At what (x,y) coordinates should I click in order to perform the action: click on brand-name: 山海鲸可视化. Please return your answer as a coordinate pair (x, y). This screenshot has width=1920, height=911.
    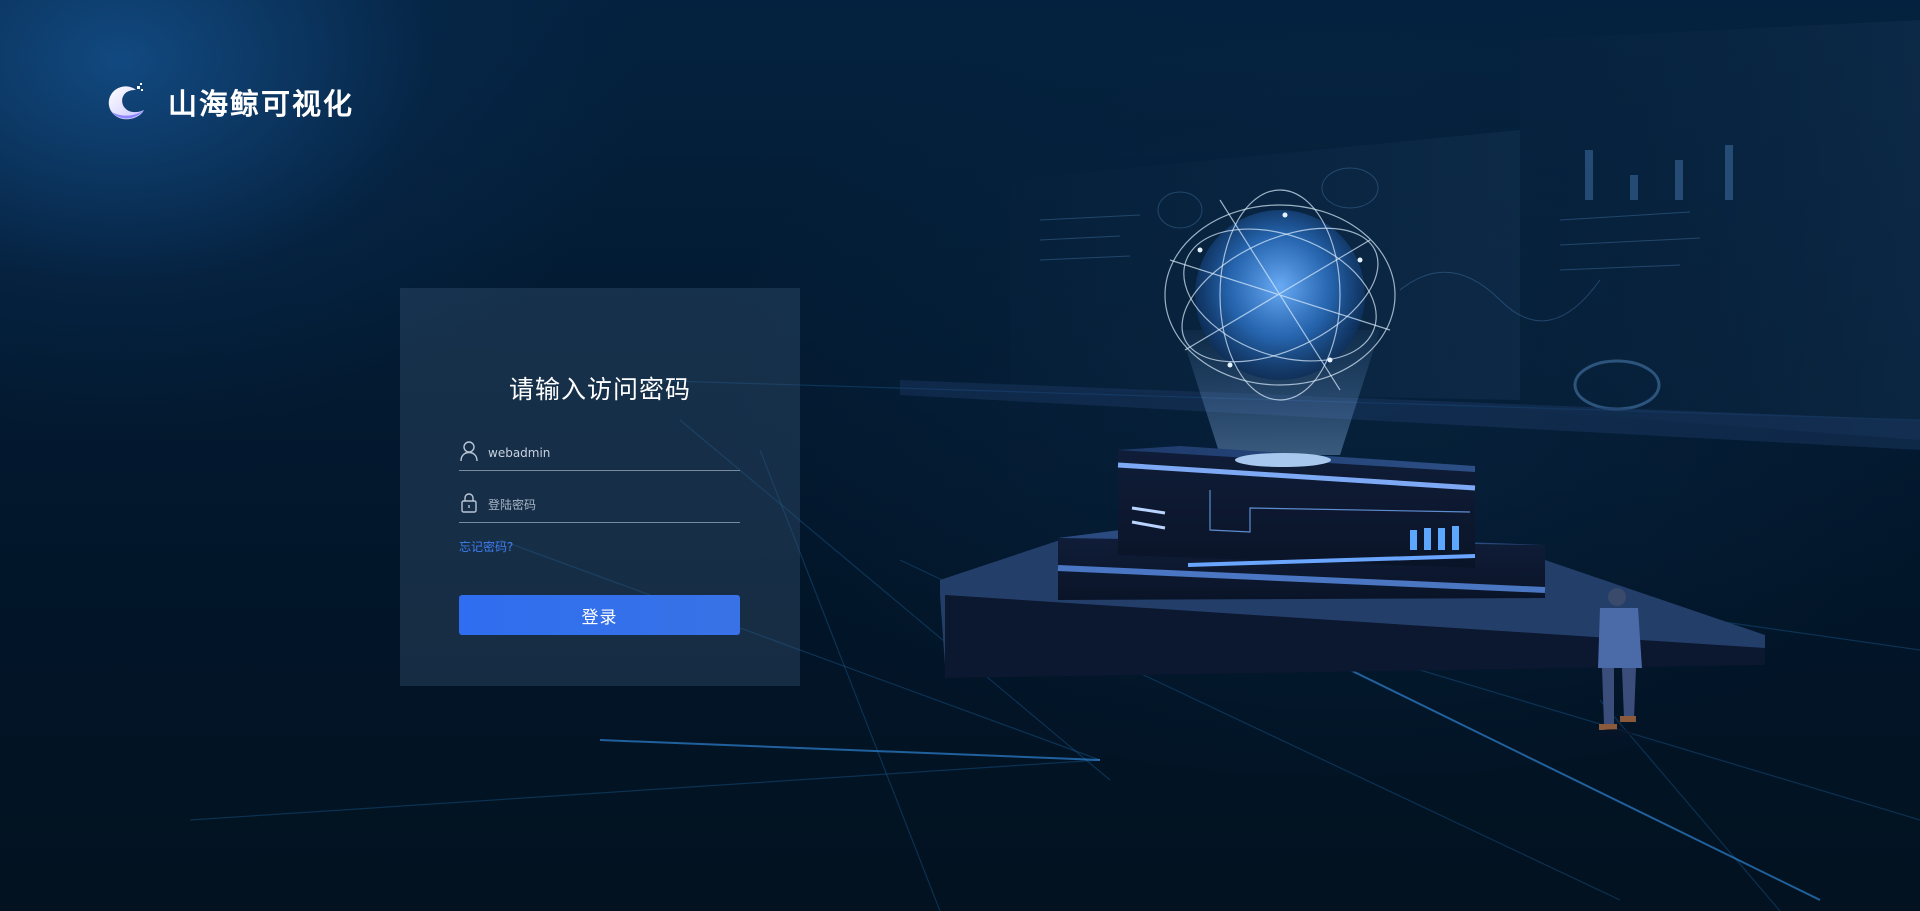
    Looking at the image, I should click on (261, 104).